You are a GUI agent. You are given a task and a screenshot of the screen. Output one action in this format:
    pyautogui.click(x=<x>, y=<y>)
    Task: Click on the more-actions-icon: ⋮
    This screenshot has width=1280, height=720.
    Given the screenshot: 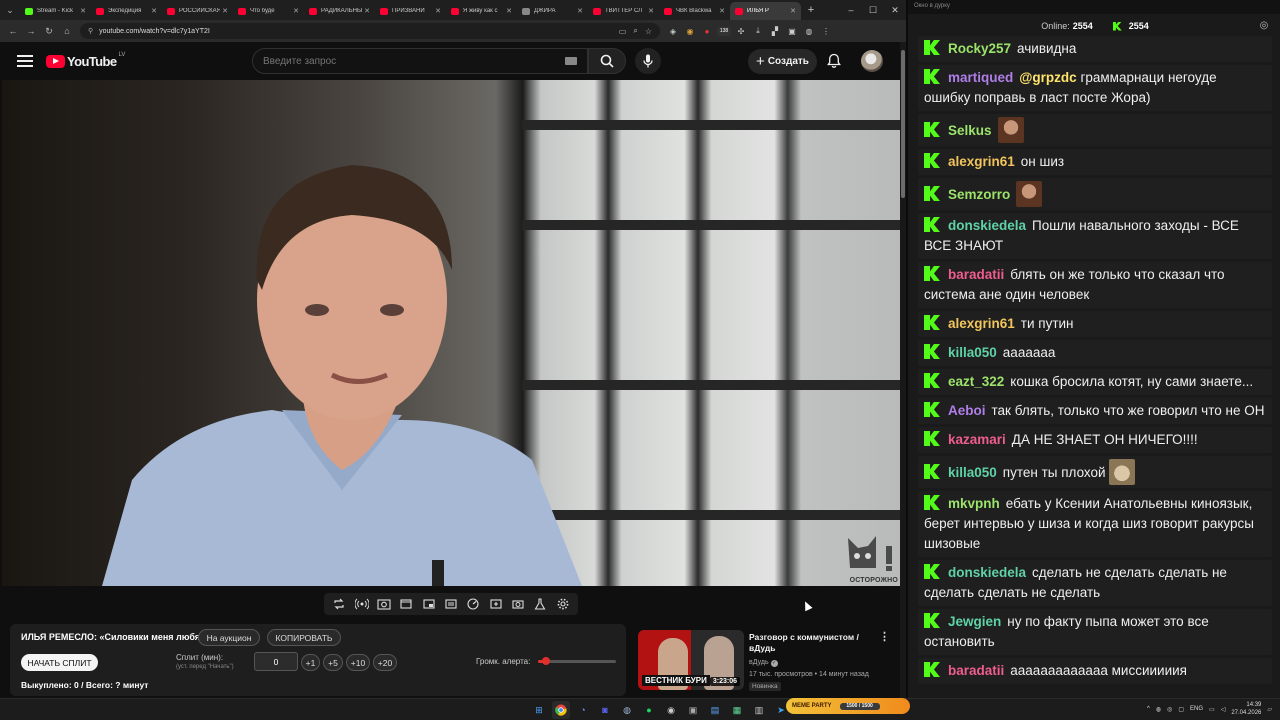 What is the action you would take?
    pyautogui.click(x=884, y=637)
    